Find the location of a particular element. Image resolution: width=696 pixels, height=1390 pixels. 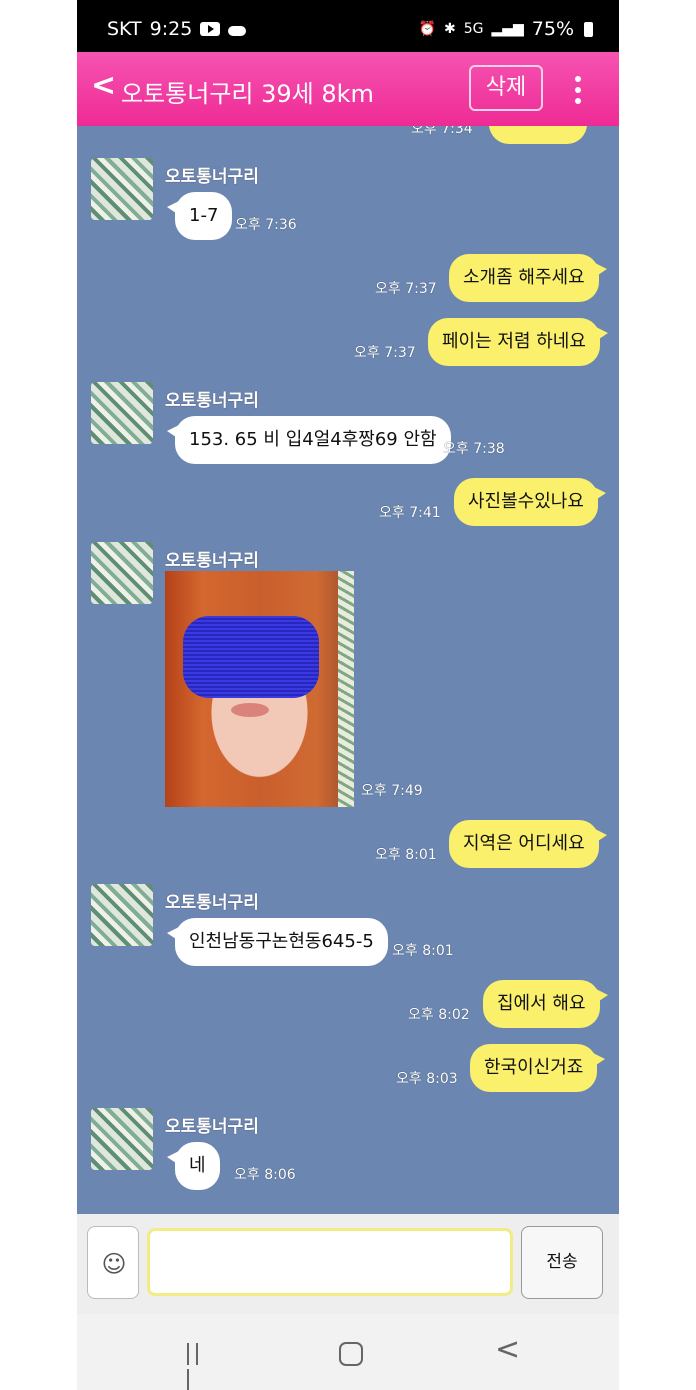

cloud-icon is located at coordinates (237, 31).